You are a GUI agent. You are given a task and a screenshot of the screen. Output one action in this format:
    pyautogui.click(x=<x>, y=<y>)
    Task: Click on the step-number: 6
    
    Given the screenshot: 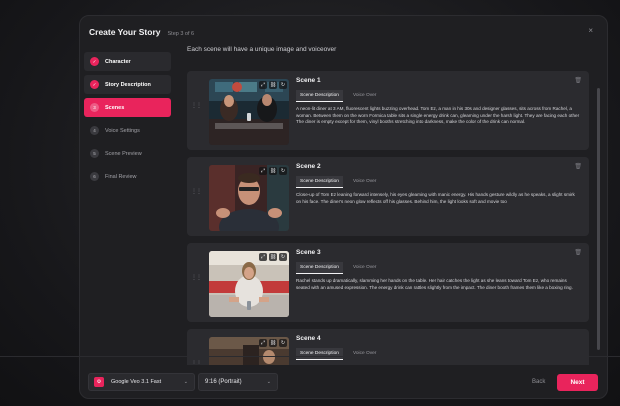 What is the action you would take?
    pyautogui.click(x=94, y=176)
    